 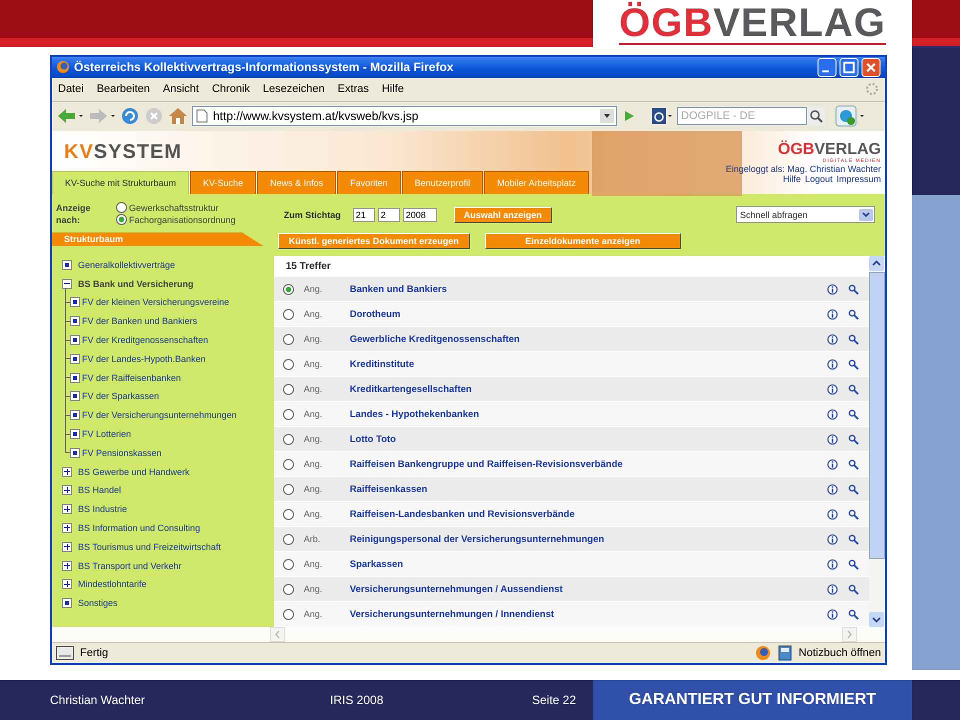 What do you see at coordinates (389, 215) in the screenshot?
I see `month-field: 2` at bounding box center [389, 215].